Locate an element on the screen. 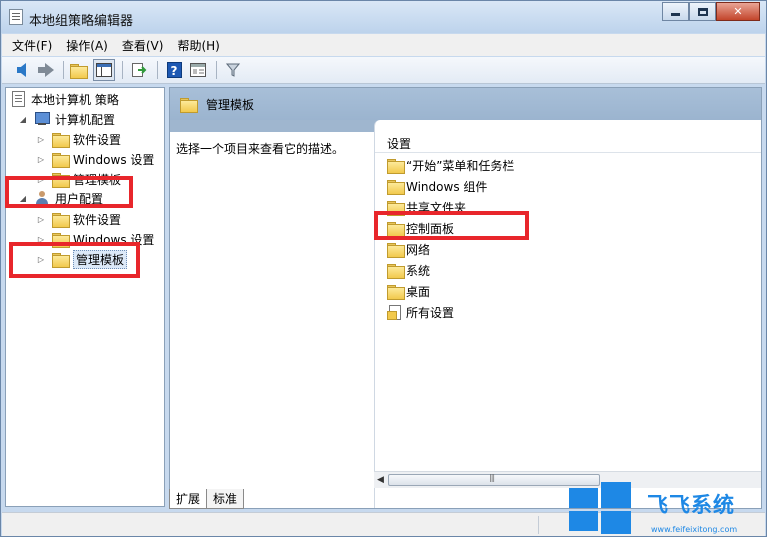  watermark-url: www.feifeixitong.com is located at coordinates (694, 529).